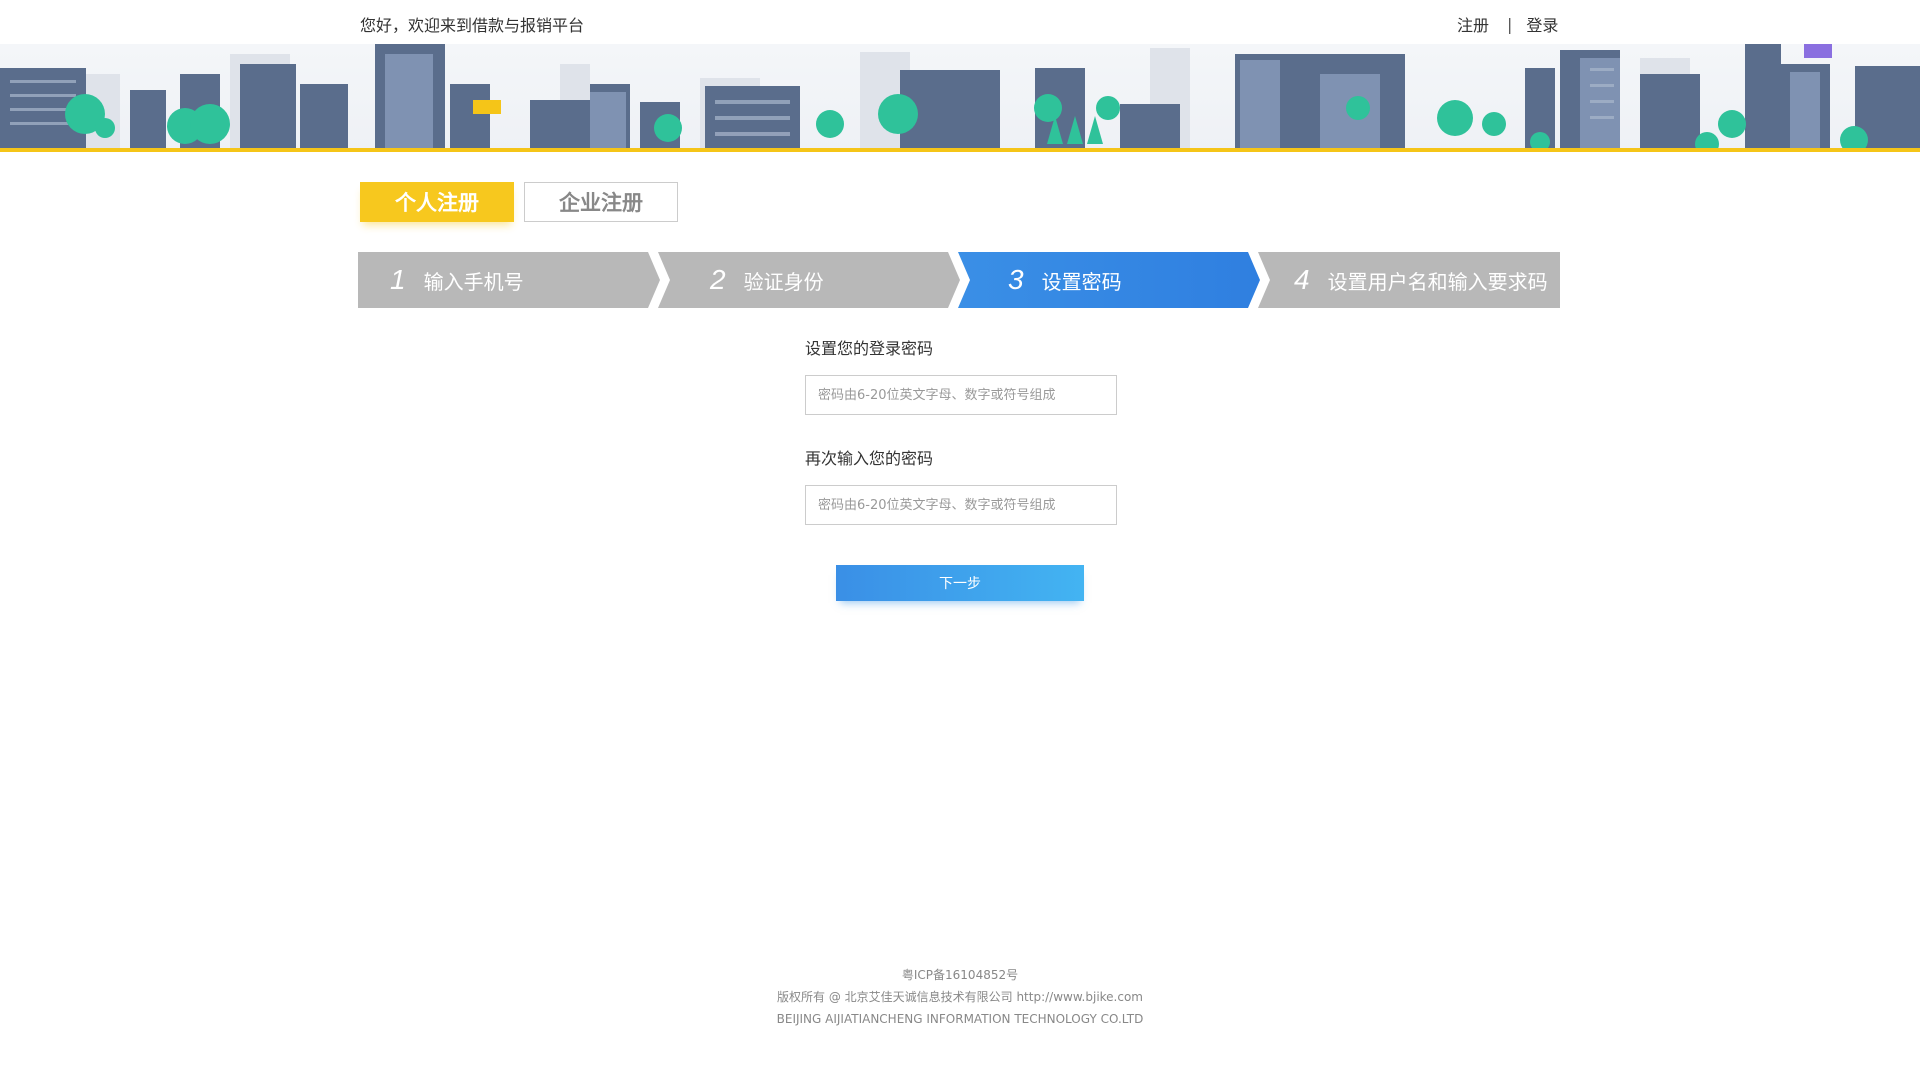  Describe the element at coordinates (961, 395) in the screenshot. I see `password-input` at that location.